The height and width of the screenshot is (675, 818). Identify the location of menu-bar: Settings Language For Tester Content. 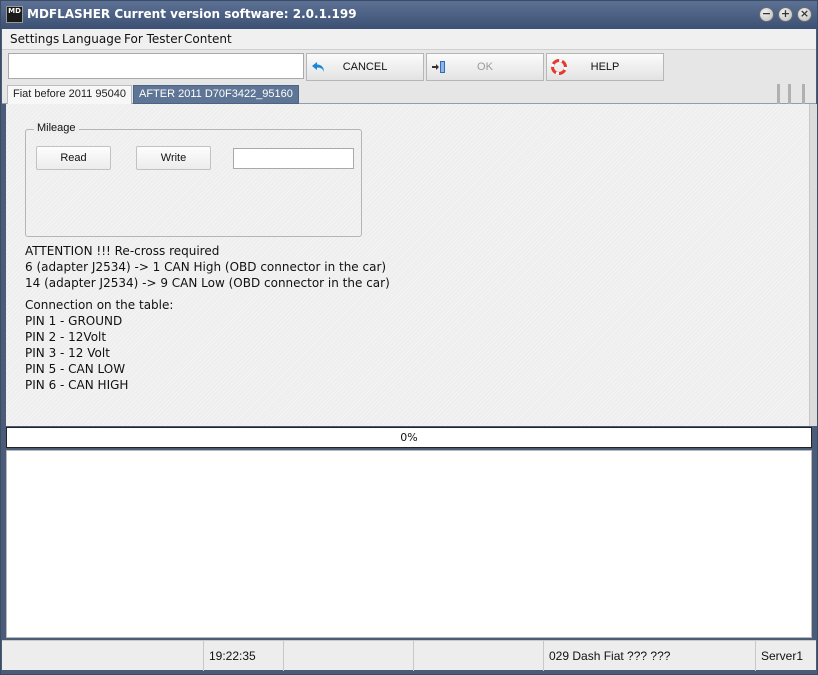
(409, 39).